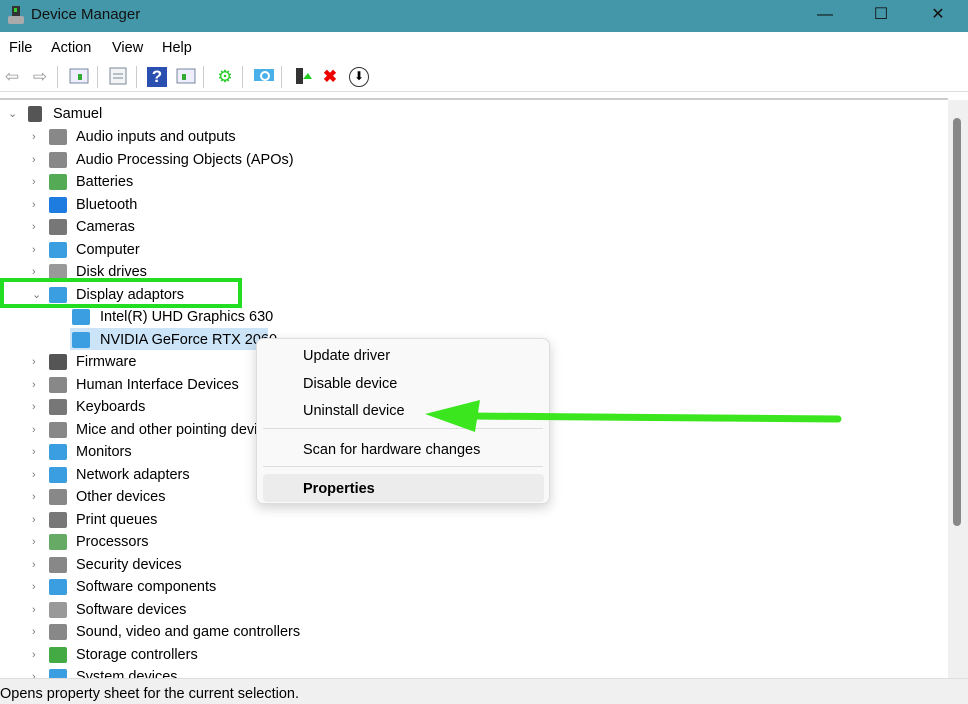 The height and width of the screenshot is (704, 968). I want to click on menu-item-disable-device: Disable device, so click(350, 384).